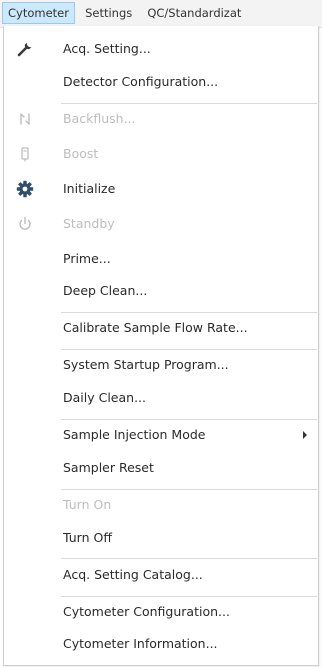  What do you see at coordinates (89, 223) in the screenshot?
I see `menu-item-label: Standby` at bounding box center [89, 223].